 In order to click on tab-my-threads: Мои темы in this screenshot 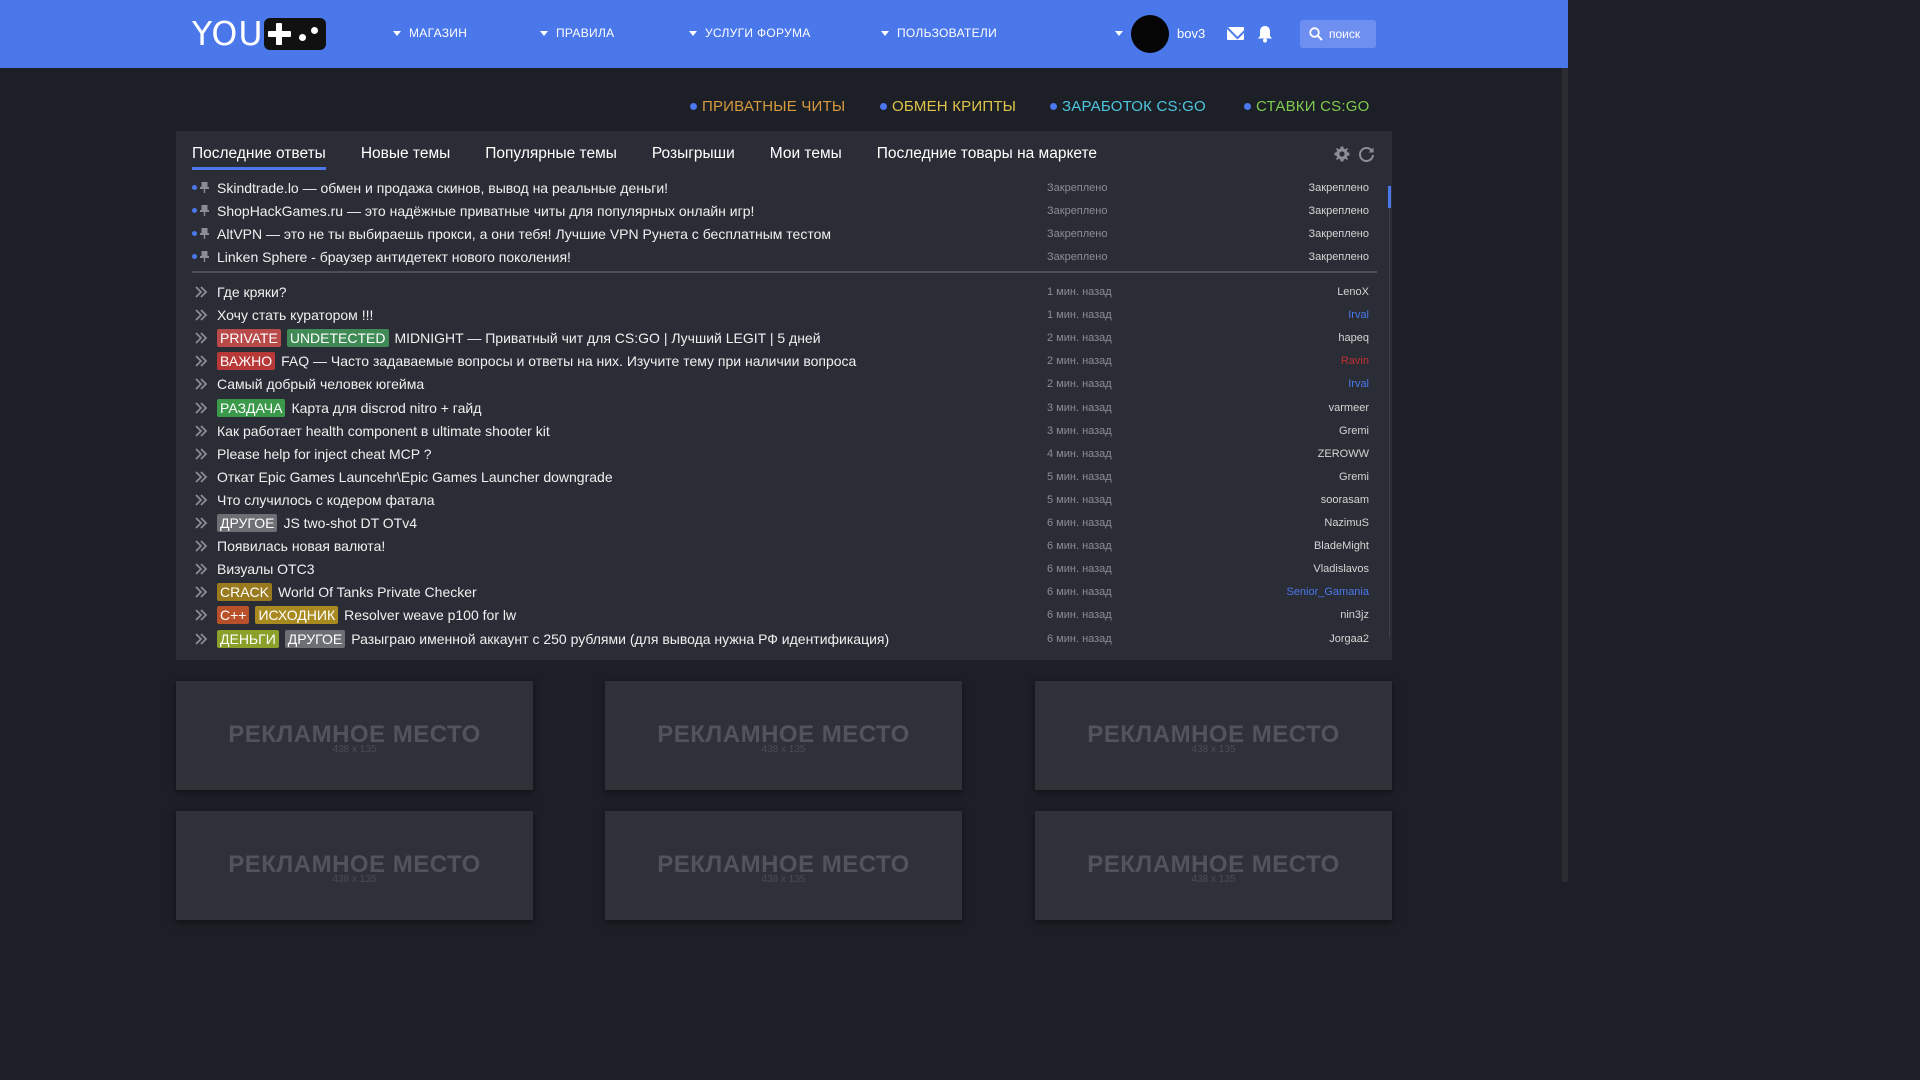, I will do `click(806, 157)`.